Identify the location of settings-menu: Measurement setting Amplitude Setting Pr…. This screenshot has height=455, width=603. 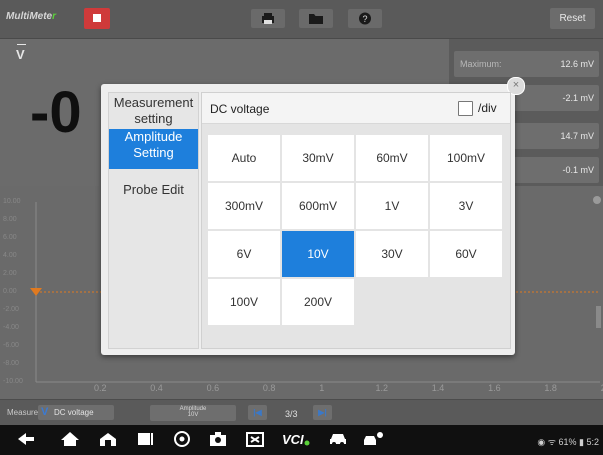
(153, 220).